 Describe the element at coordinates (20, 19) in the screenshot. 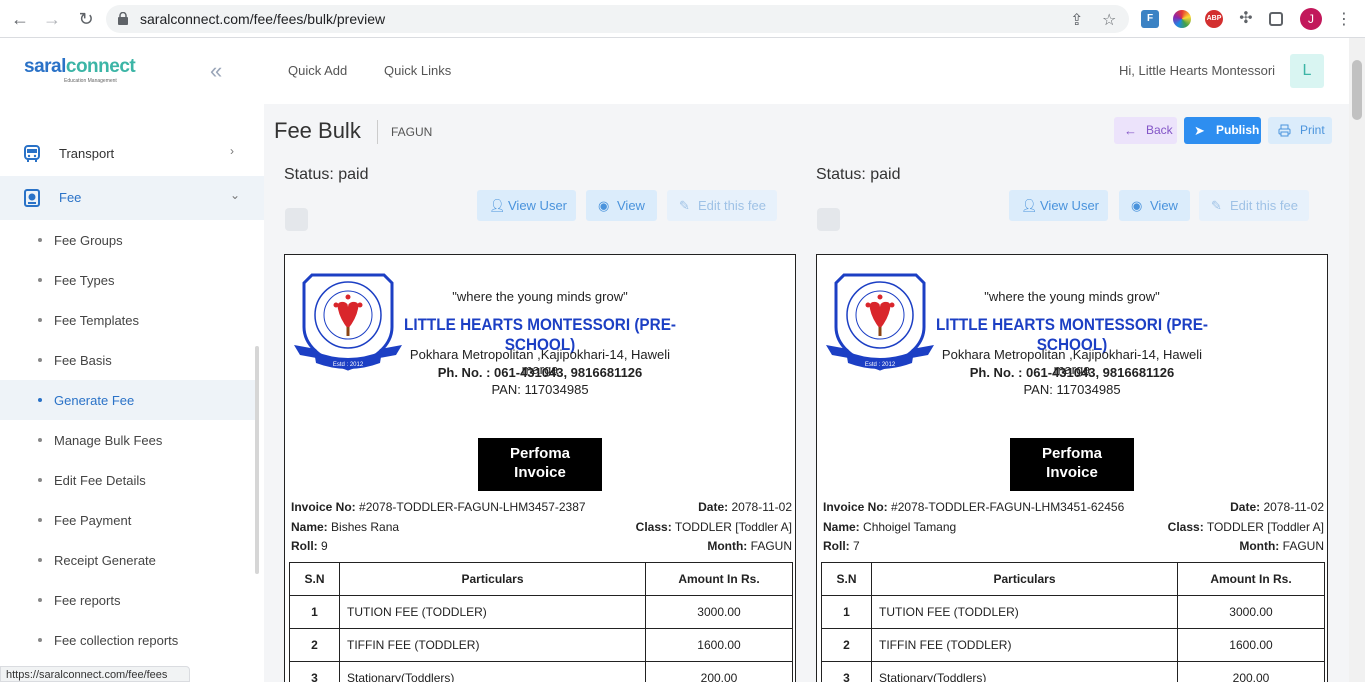

I see `back-arrow-icon: ←` at that location.